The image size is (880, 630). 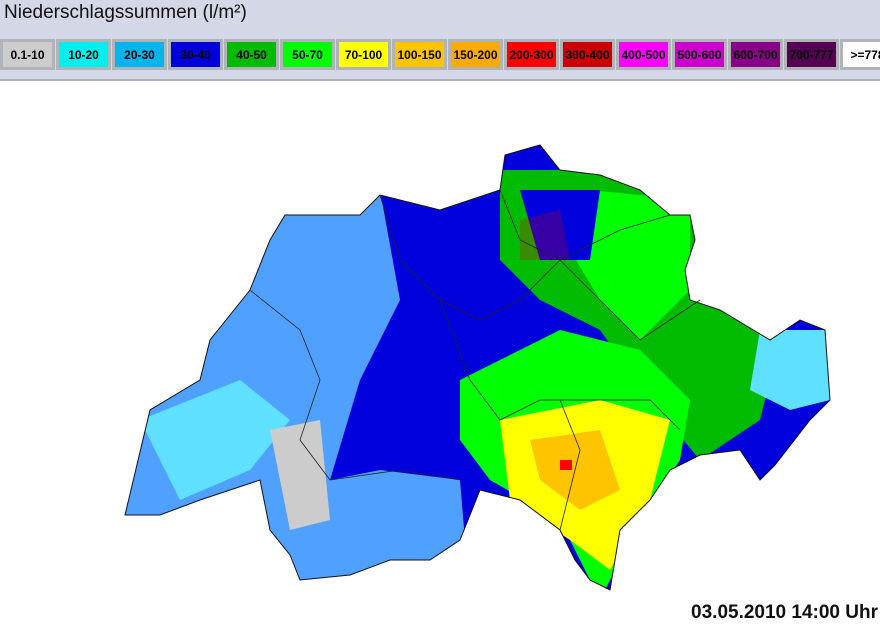 What do you see at coordinates (643, 54) in the screenshot?
I see `legend-item: 400-500` at bounding box center [643, 54].